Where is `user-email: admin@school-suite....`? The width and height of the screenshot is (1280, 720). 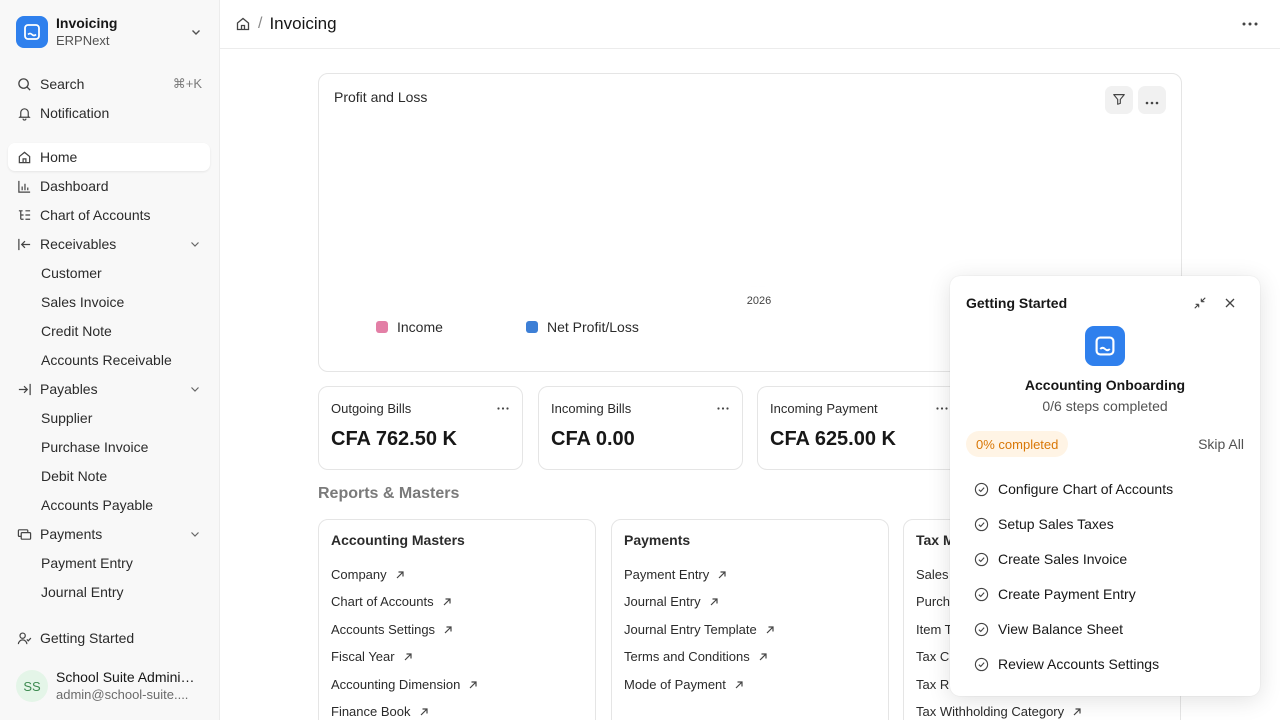 user-email: admin@school-suite.... is located at coordinates (122, 694).